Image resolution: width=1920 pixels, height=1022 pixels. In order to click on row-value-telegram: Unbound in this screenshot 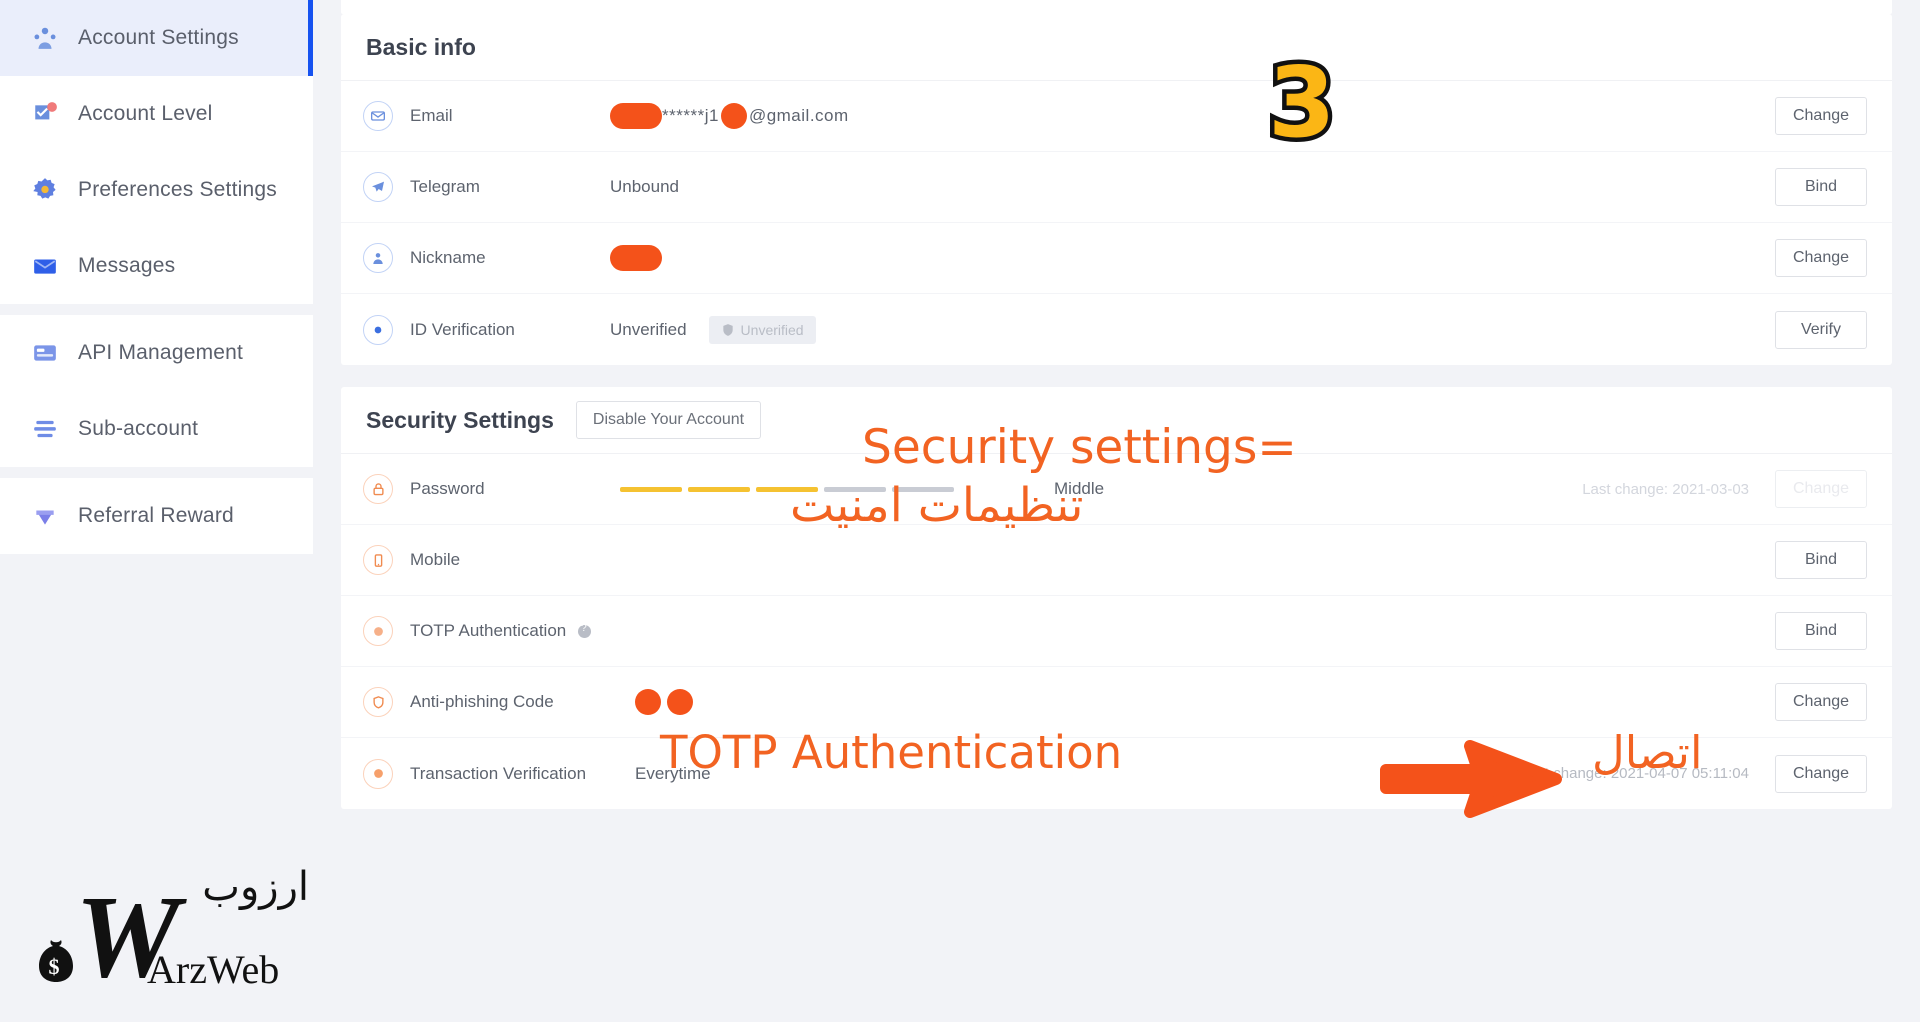, I will do `click(645, 186)`.